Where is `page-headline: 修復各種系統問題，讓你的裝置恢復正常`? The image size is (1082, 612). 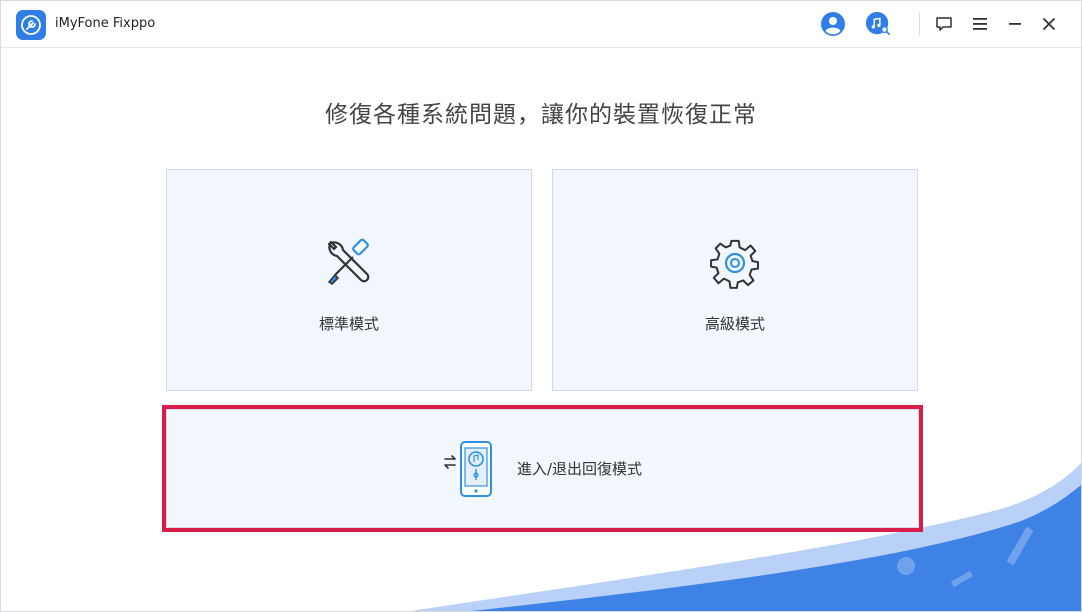 page-headline: 修復各種系統問題，讓你的裝置恢復正常 is located at coordinates (541, 115).